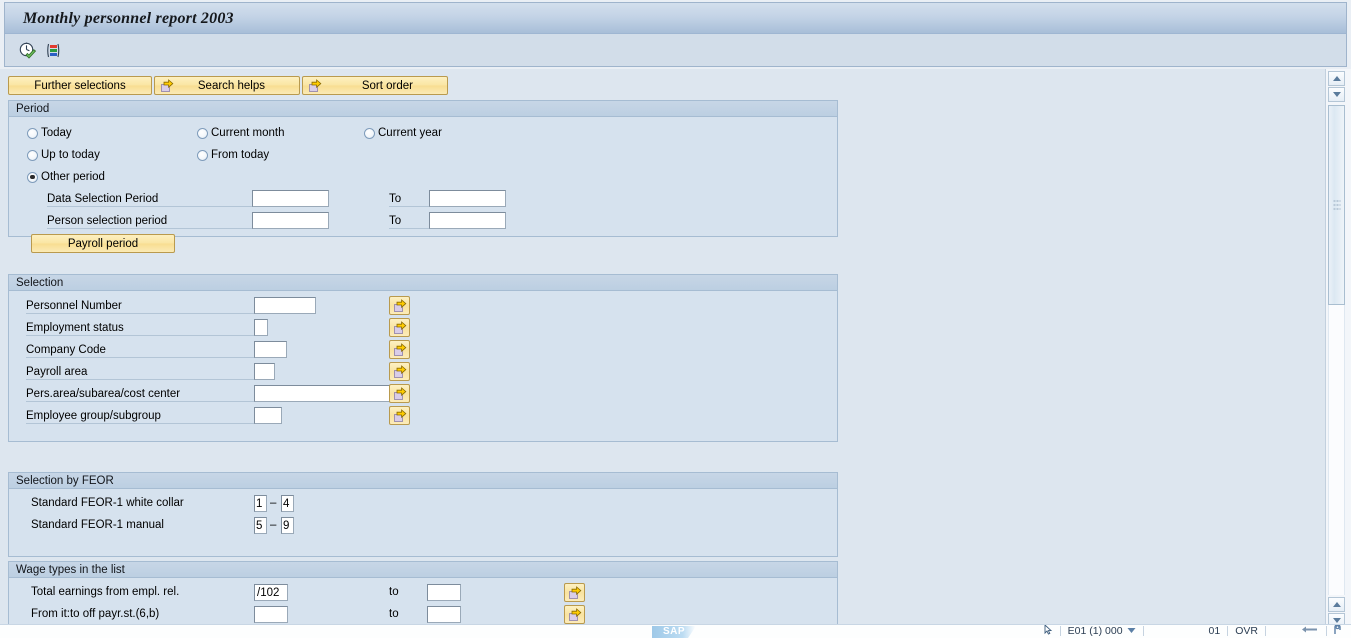 This screenshot has width=1351, height=638. Describe the element at coordinates (394, 614) in the screenshot. I see `from-it-payr-to-label: to` at that location.